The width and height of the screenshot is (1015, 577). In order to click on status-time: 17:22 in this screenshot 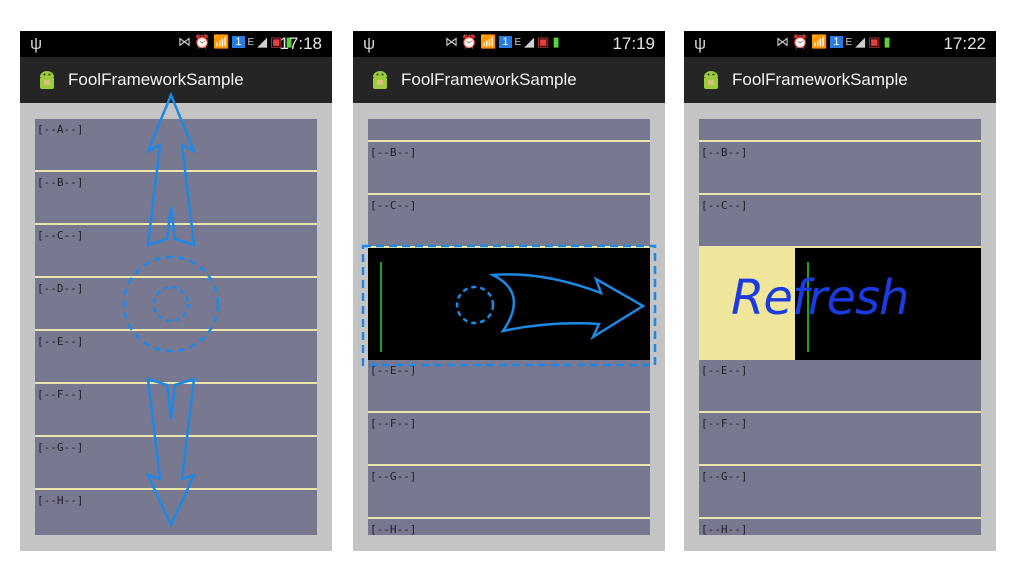, I will do `click(964, 43)`.